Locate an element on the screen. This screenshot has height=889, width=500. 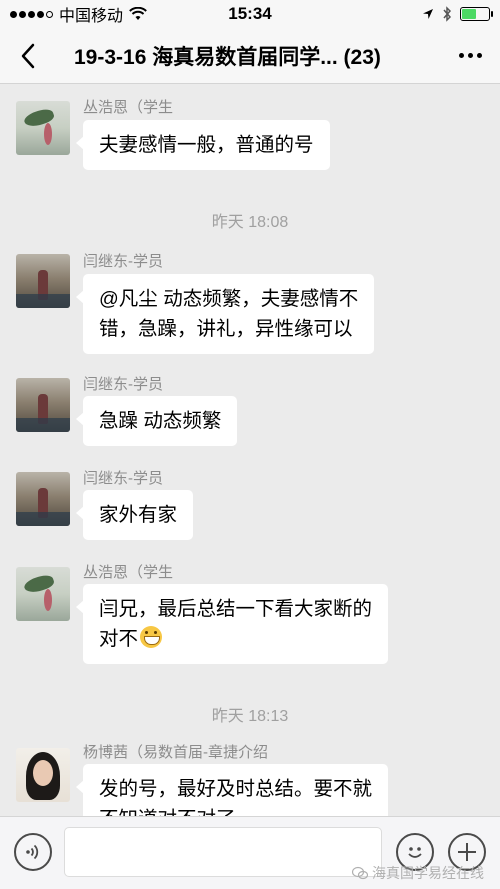
battery-icon is located at coordinates (476, 14).